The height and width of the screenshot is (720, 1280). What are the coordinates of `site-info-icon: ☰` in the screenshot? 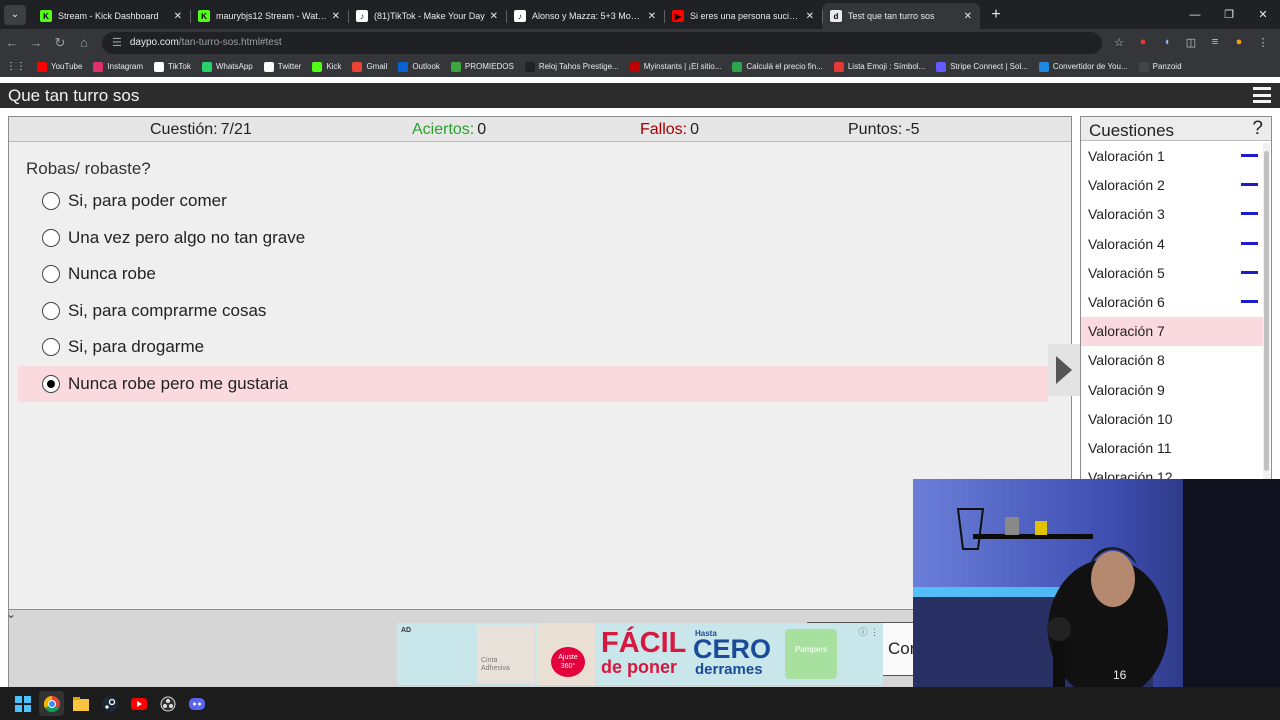 It's located at (117, 42).